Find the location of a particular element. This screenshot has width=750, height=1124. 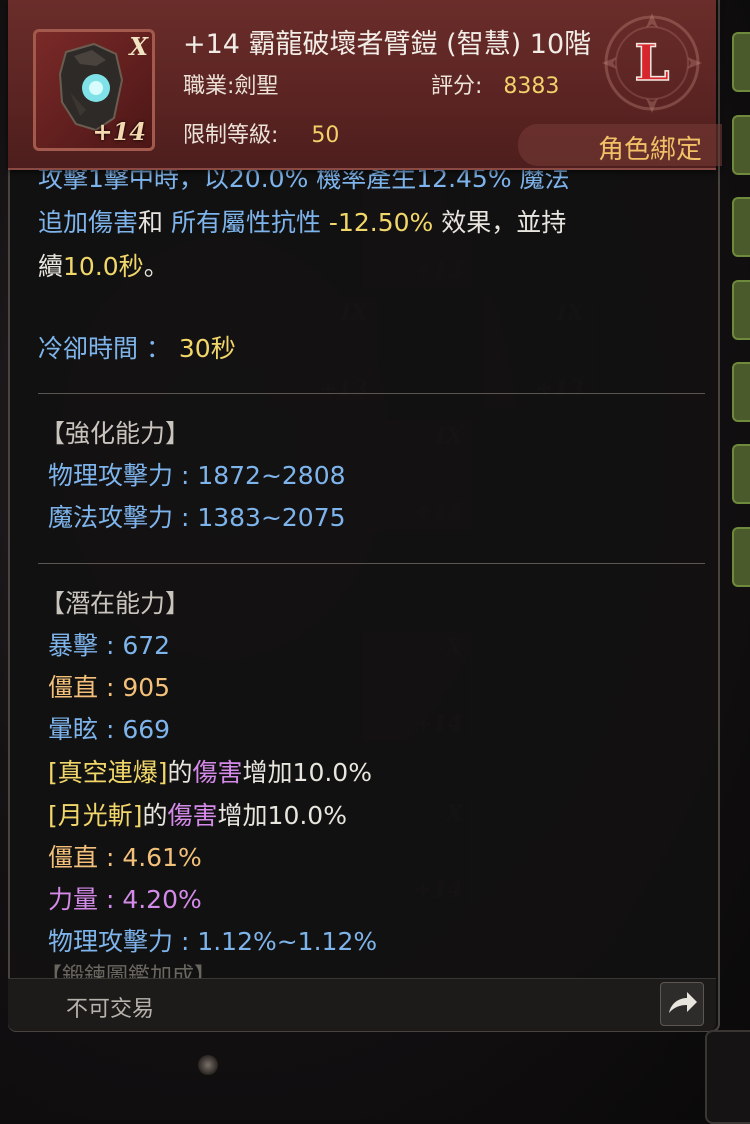

potential-stat-crit: 暴擊 : 672 is located at coordinates (109, 645).